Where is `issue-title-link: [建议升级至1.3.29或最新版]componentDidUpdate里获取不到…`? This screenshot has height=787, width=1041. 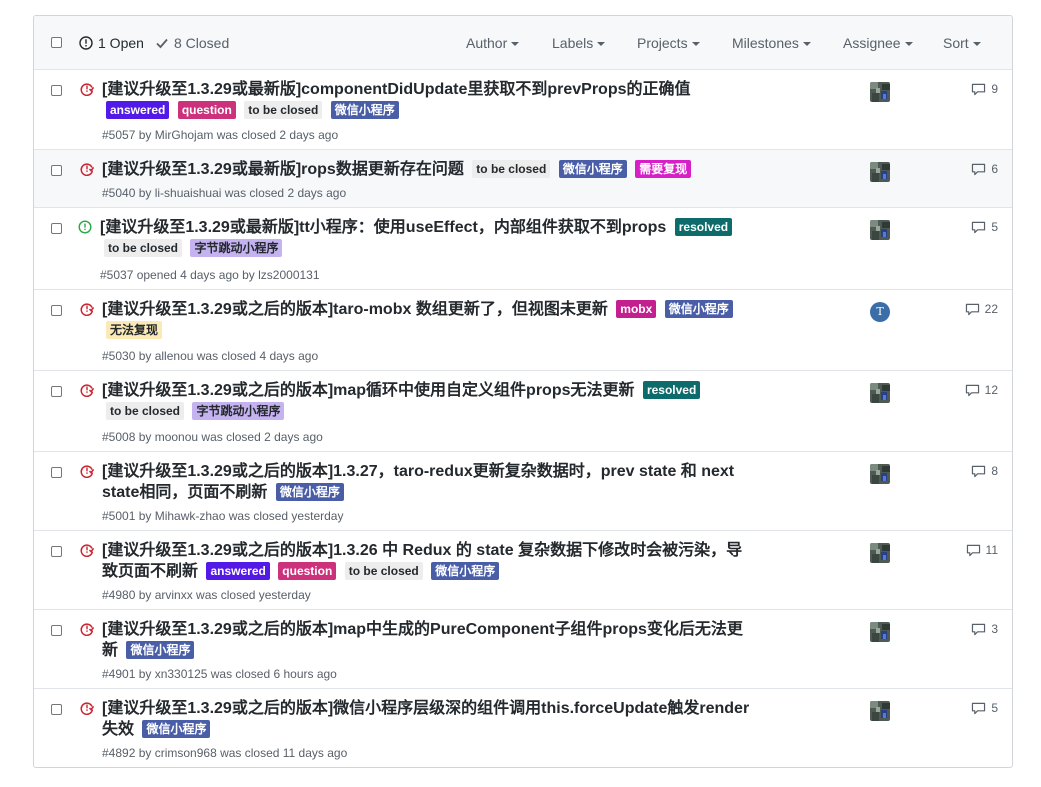
issue-title-link: [建议升级至1.3.29或最新版]componentDidUpdate里获取不到… is located at coordinates (396, 89).